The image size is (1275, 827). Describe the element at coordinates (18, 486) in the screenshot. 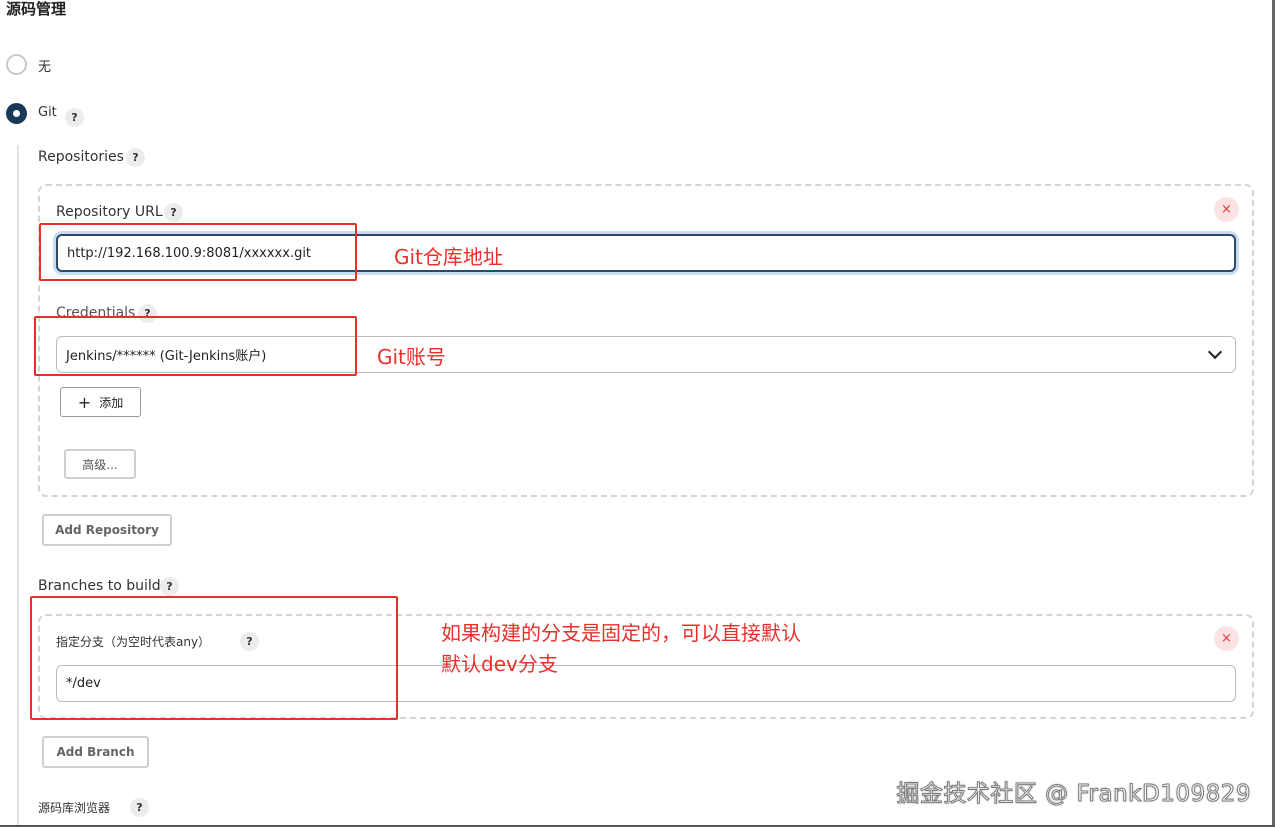

I see `section-indent-line` at that location.